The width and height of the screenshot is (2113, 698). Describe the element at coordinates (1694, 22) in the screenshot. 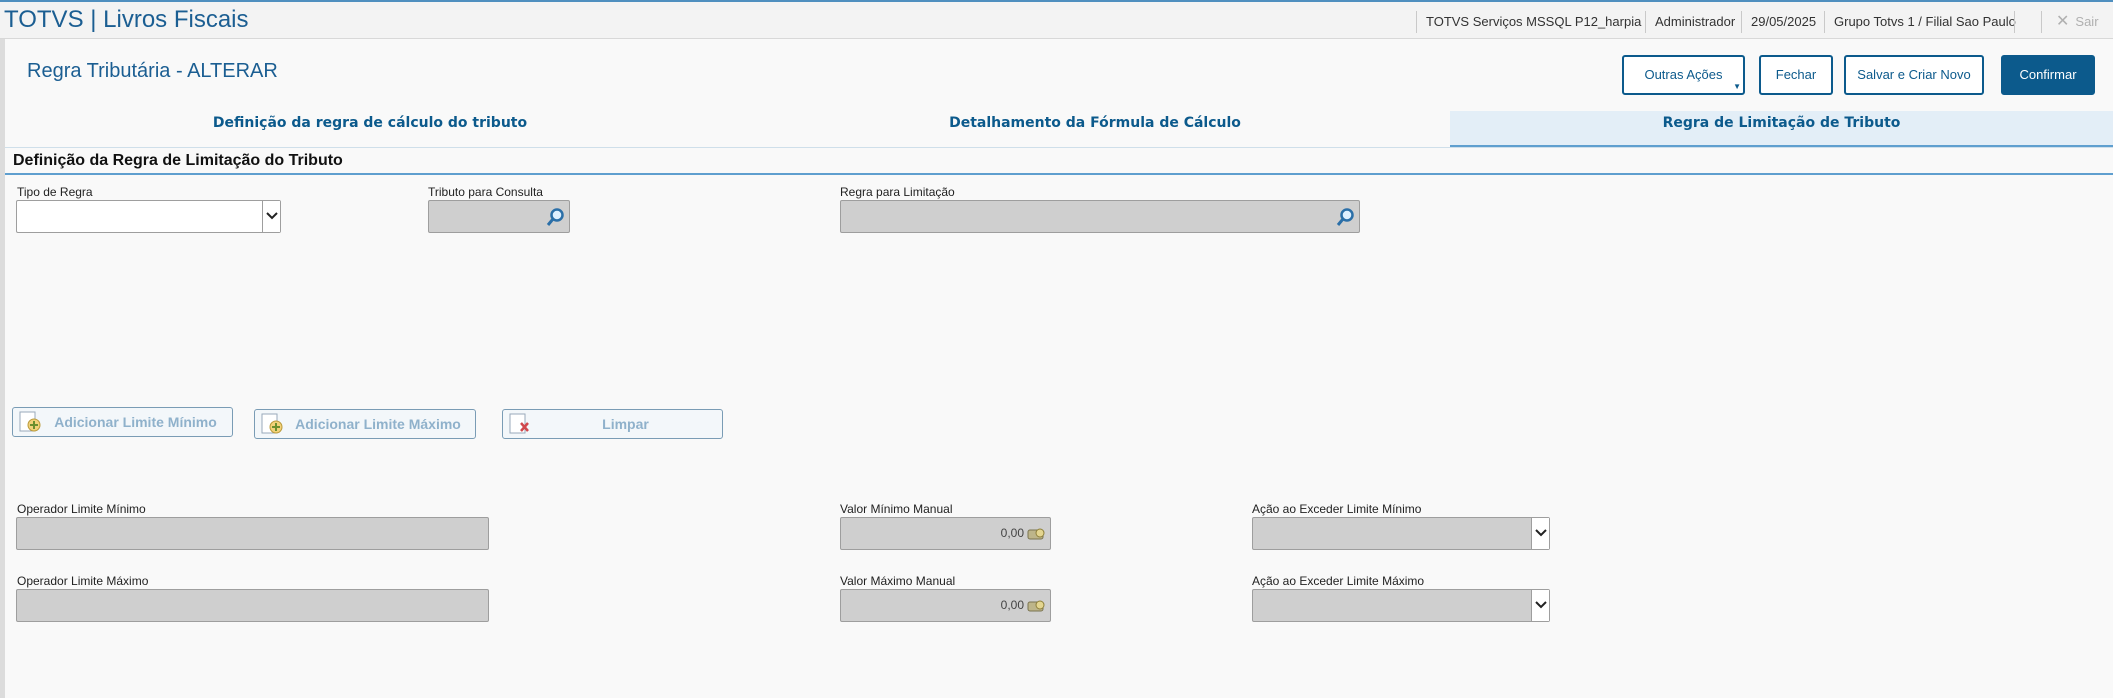

I see `user-info: Administrador` at that location.